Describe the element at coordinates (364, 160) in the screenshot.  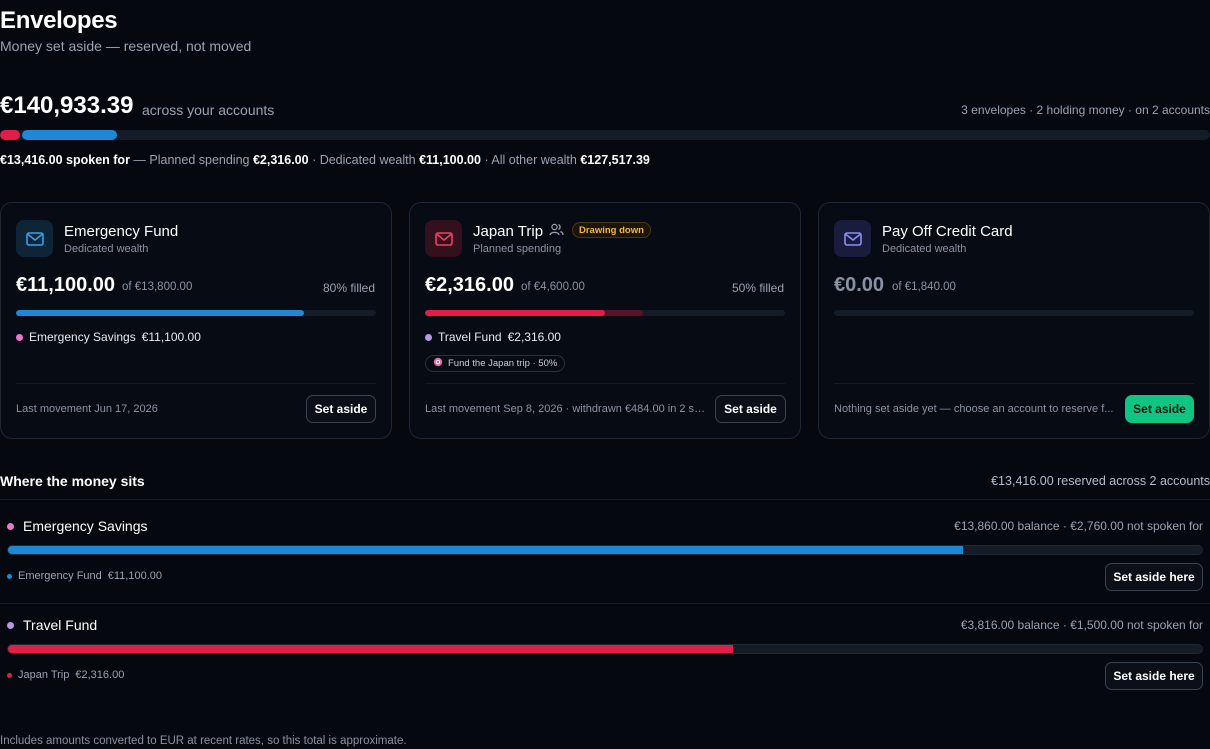
I see `dedicated-label: · Dedicated wealth` at that location.